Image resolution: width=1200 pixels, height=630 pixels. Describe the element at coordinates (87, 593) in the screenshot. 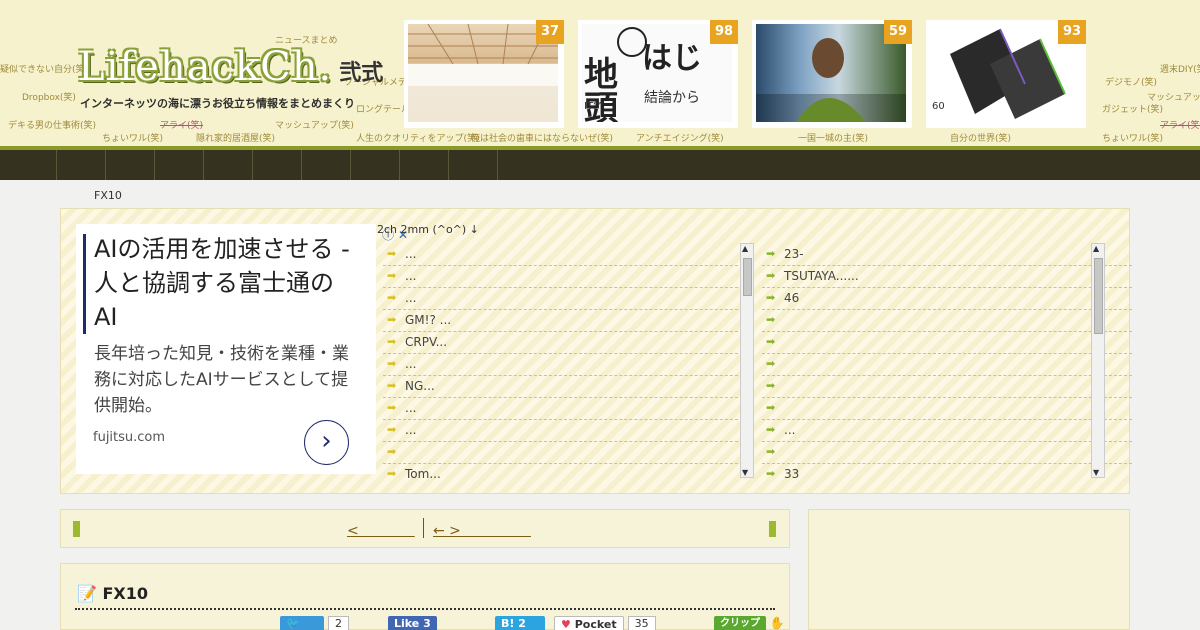

I see `memo-icon: 📝` at that location.